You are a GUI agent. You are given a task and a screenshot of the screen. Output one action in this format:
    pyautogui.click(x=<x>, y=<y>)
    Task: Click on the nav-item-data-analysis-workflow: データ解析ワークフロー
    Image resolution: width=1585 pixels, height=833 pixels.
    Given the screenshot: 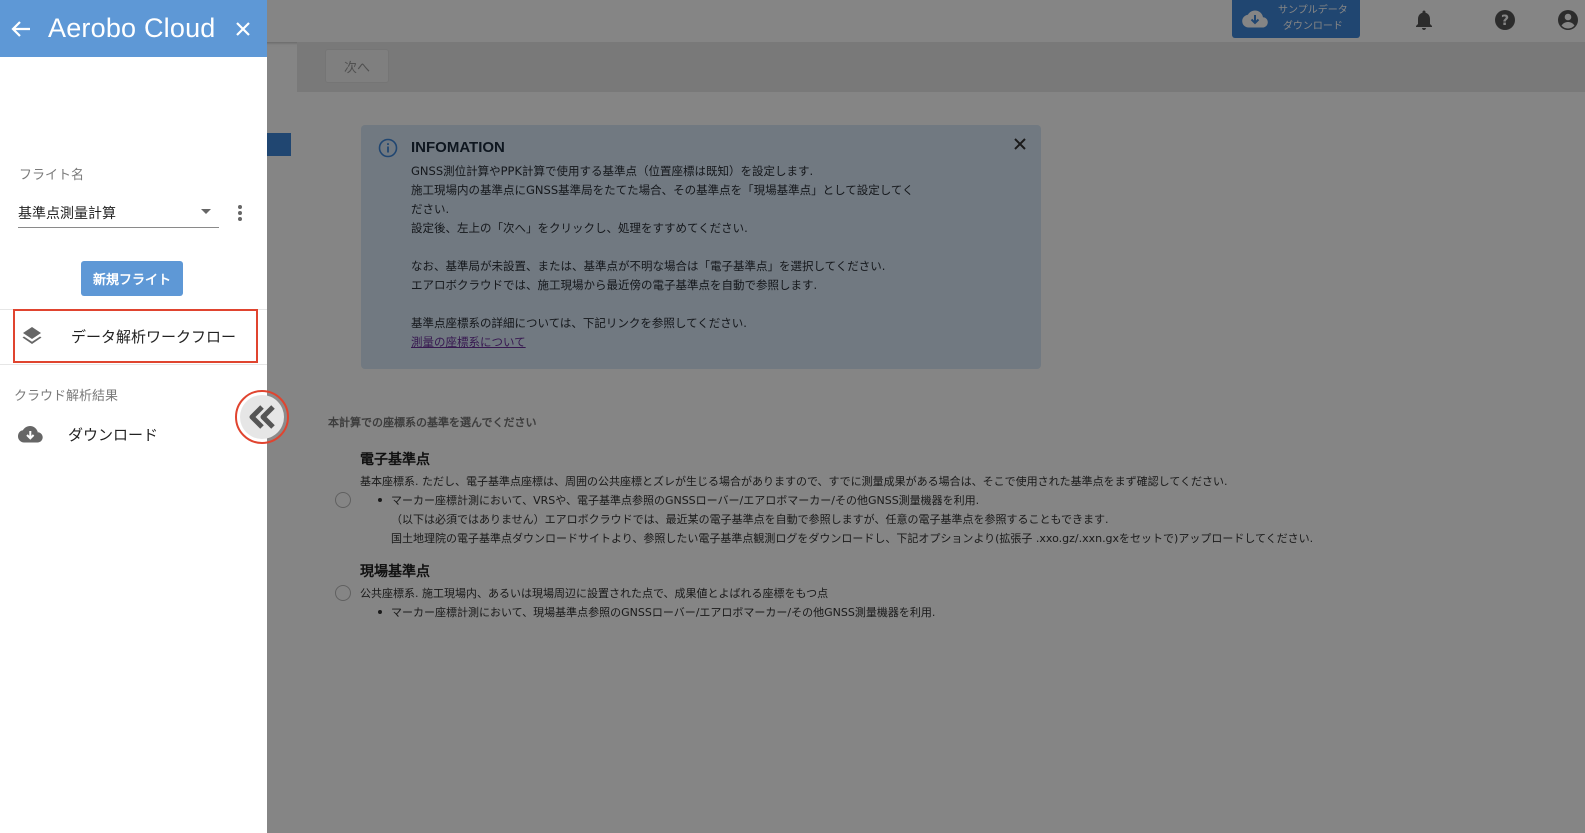 What is the action you would take?
    pyautogui.click(x=135, y=336)
    